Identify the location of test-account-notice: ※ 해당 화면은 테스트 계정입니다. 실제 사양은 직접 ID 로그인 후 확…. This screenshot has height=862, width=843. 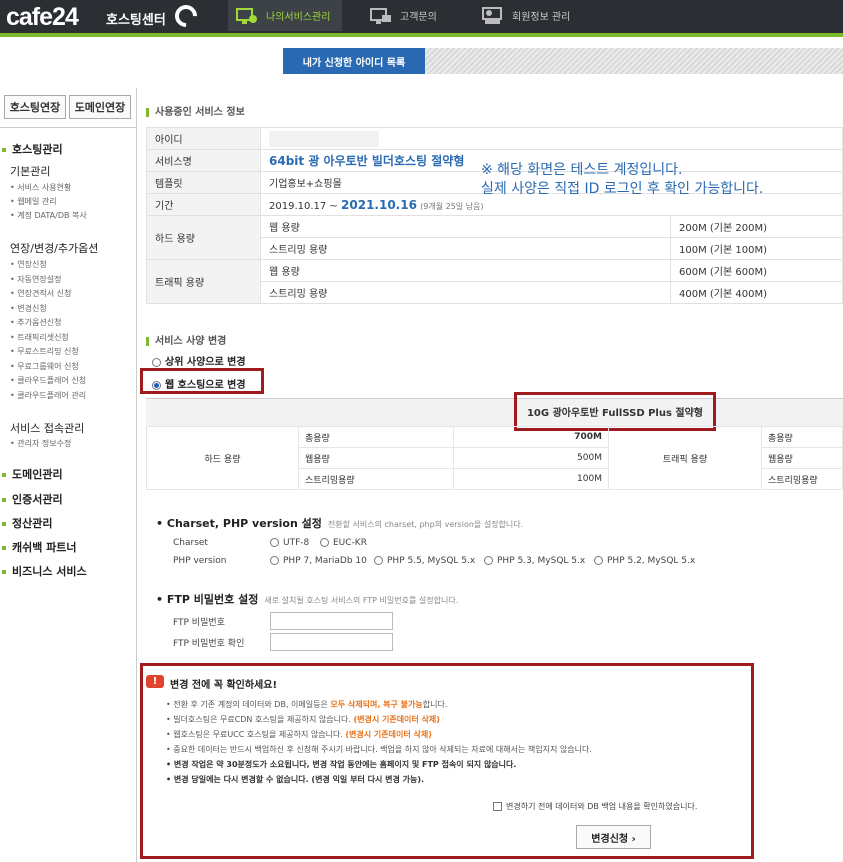
(622, 180).